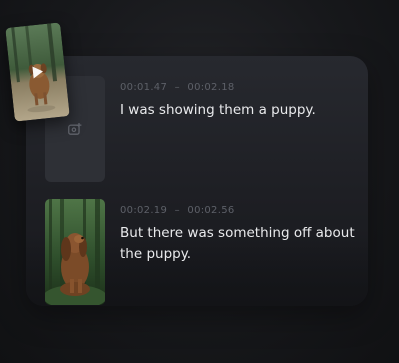 This screenshot has width=399, height=363. What do you see at coordinates (75, 129) in the screenshot?
I see `add-media-icon` at bounding box center [75, 129].